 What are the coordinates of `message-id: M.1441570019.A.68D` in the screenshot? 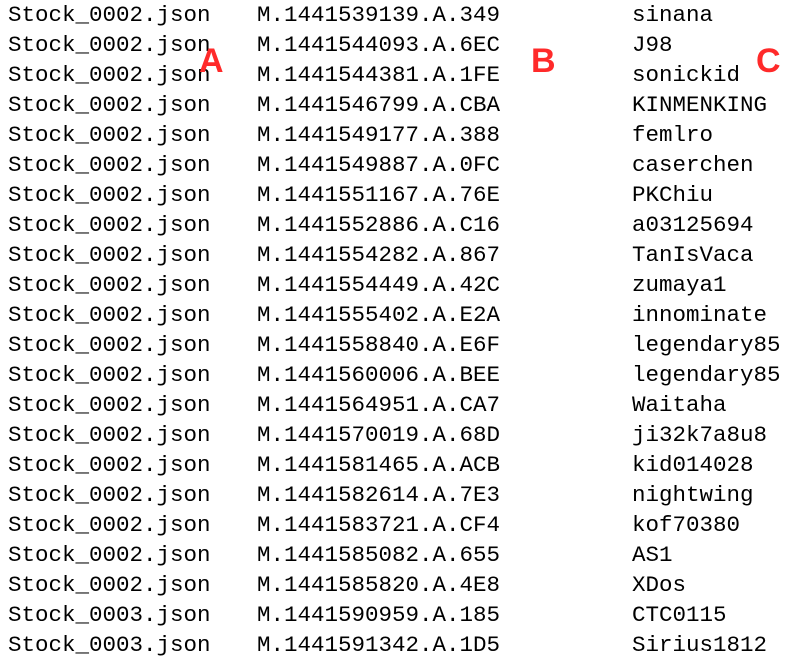 It's located at (379, 435).